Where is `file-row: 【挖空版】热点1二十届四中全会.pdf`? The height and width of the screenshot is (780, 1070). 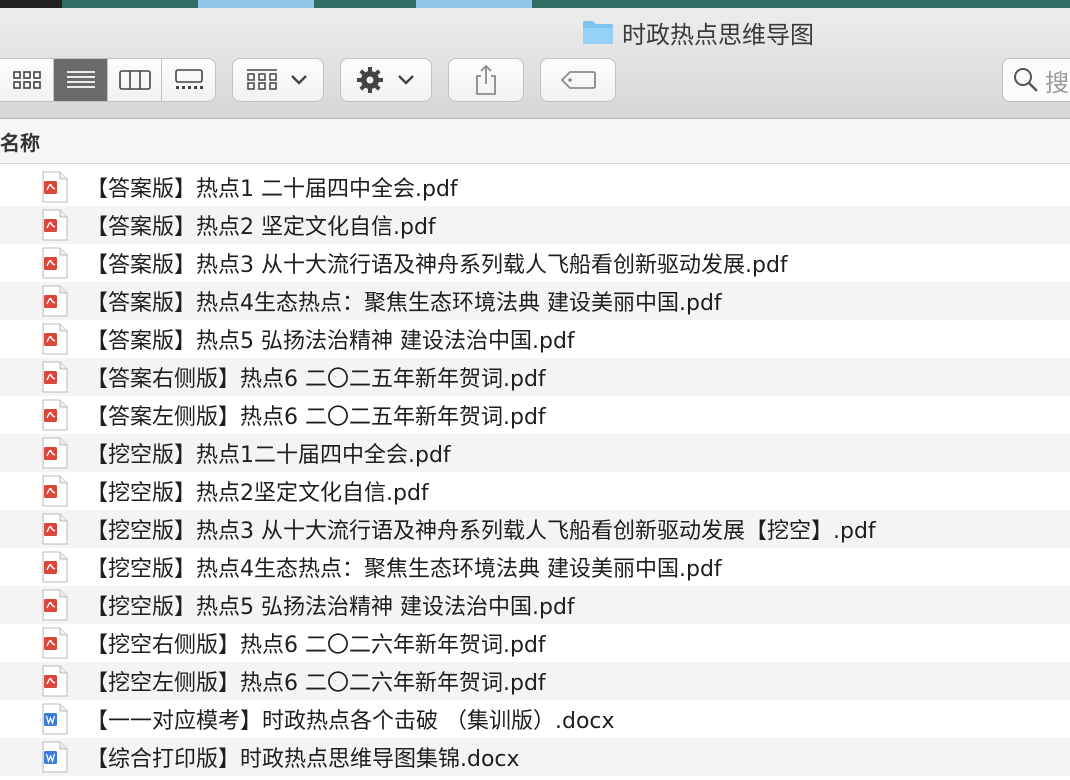 file-row: 【挖空版】热点1二十届四中全会.pdf is located at coordinates (535, 453).